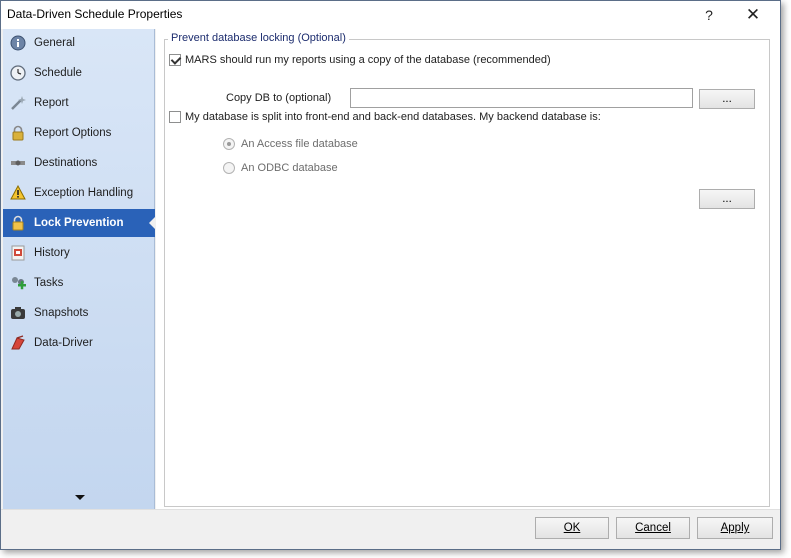 The height and width of the screenshot is (558, 791). I want to click on odbc-database-option: An ODBC database, so click(280, 168).